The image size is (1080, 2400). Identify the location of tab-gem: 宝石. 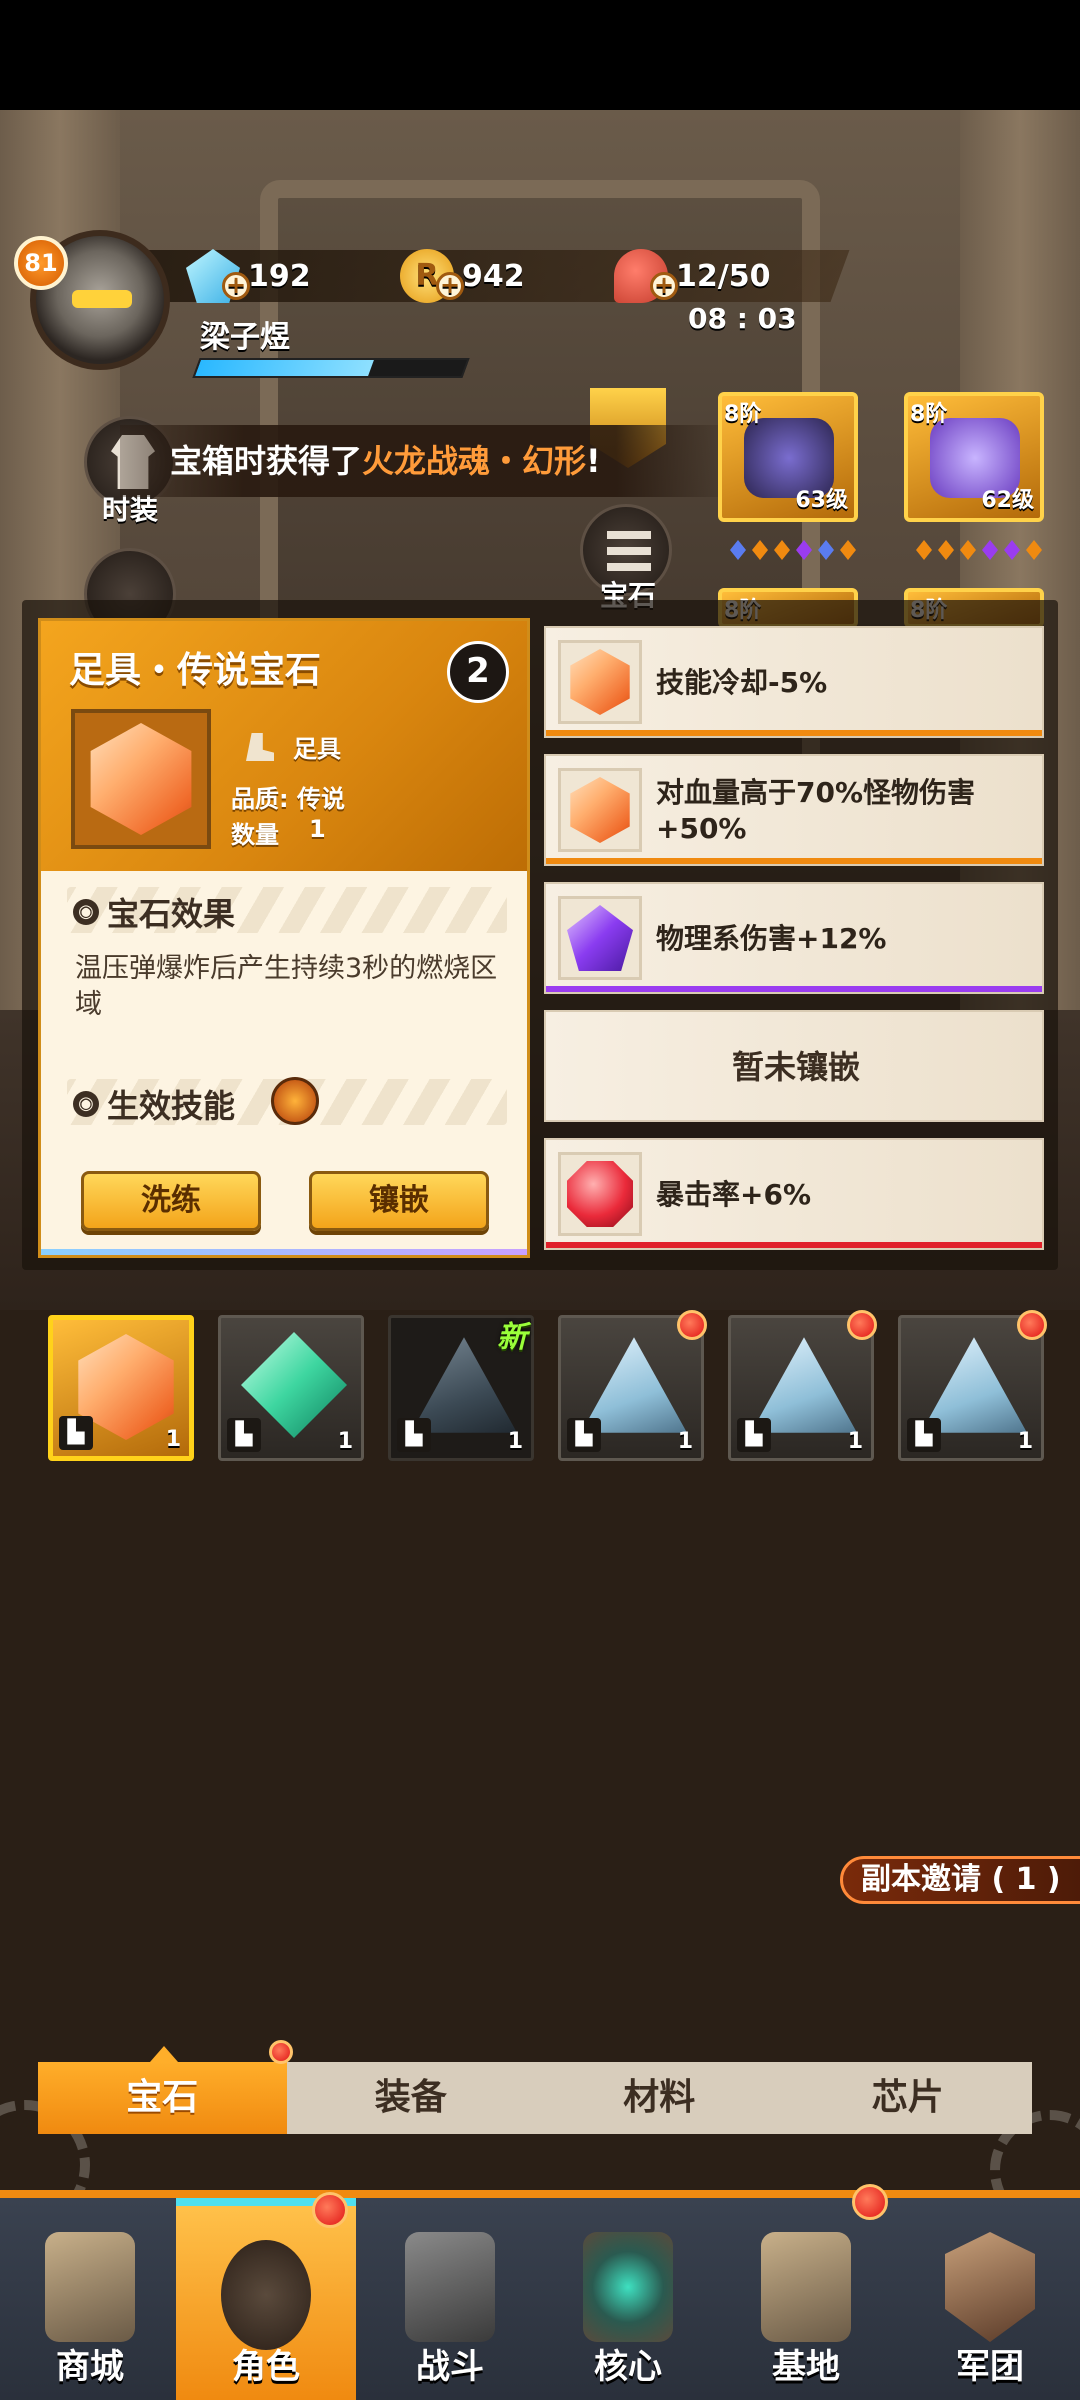
(165, 2087).